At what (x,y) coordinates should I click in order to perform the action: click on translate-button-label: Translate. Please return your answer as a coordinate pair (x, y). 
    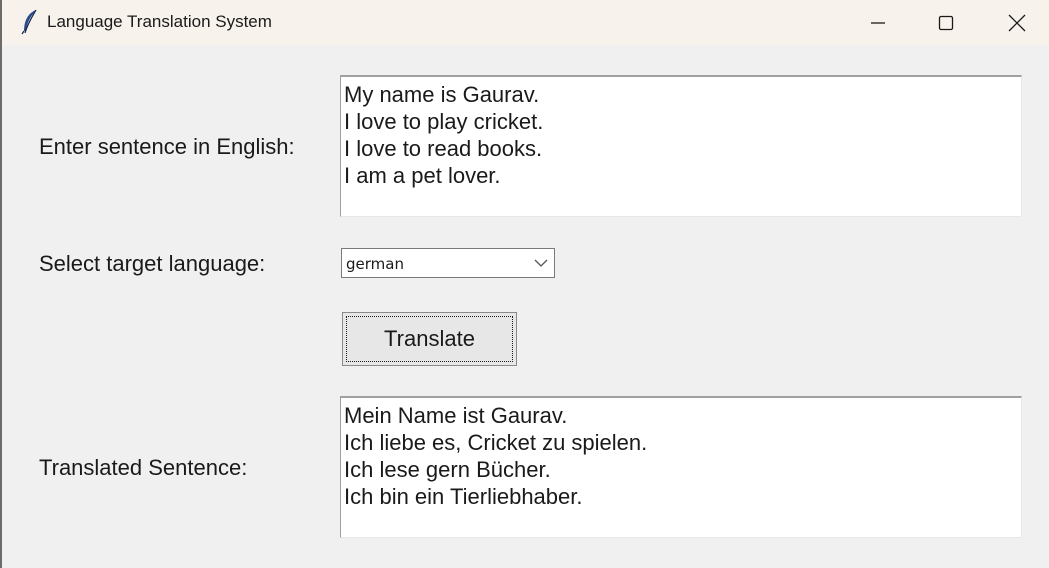
    Looking at the image, I should click on (429, 338).